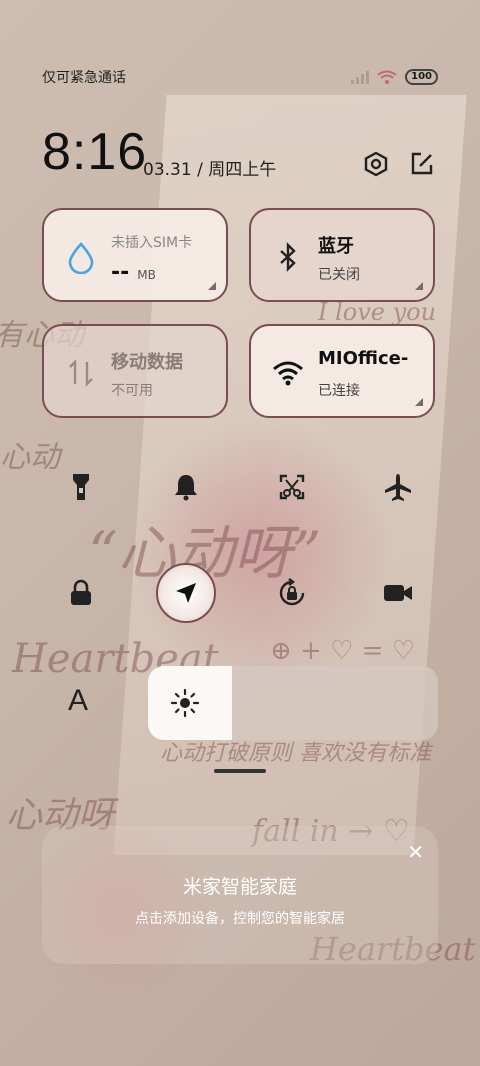 This screenshot has height=1066, width=480. Describe the element at coordinates (377, 312) in the screenshot. I see `wallpaper-doodle: I love you` at that location.